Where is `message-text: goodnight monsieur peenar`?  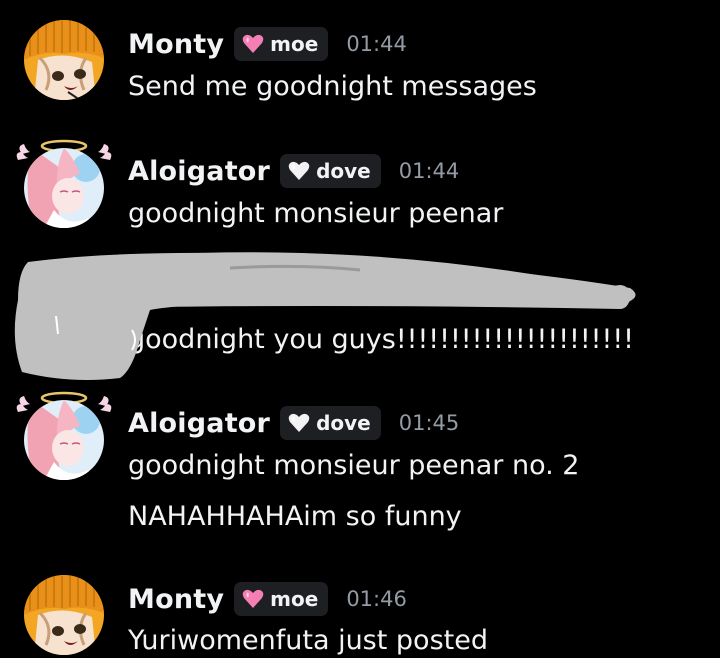
message-text: goodnight monsieur peenar is located at coordinates (316, 213).